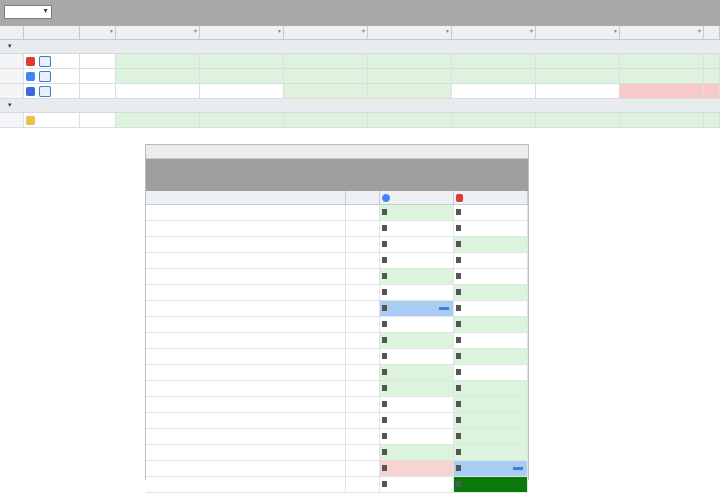 This screenshot has width=720, height=493. I want to click on period-select: ▼, so click(28, 12).